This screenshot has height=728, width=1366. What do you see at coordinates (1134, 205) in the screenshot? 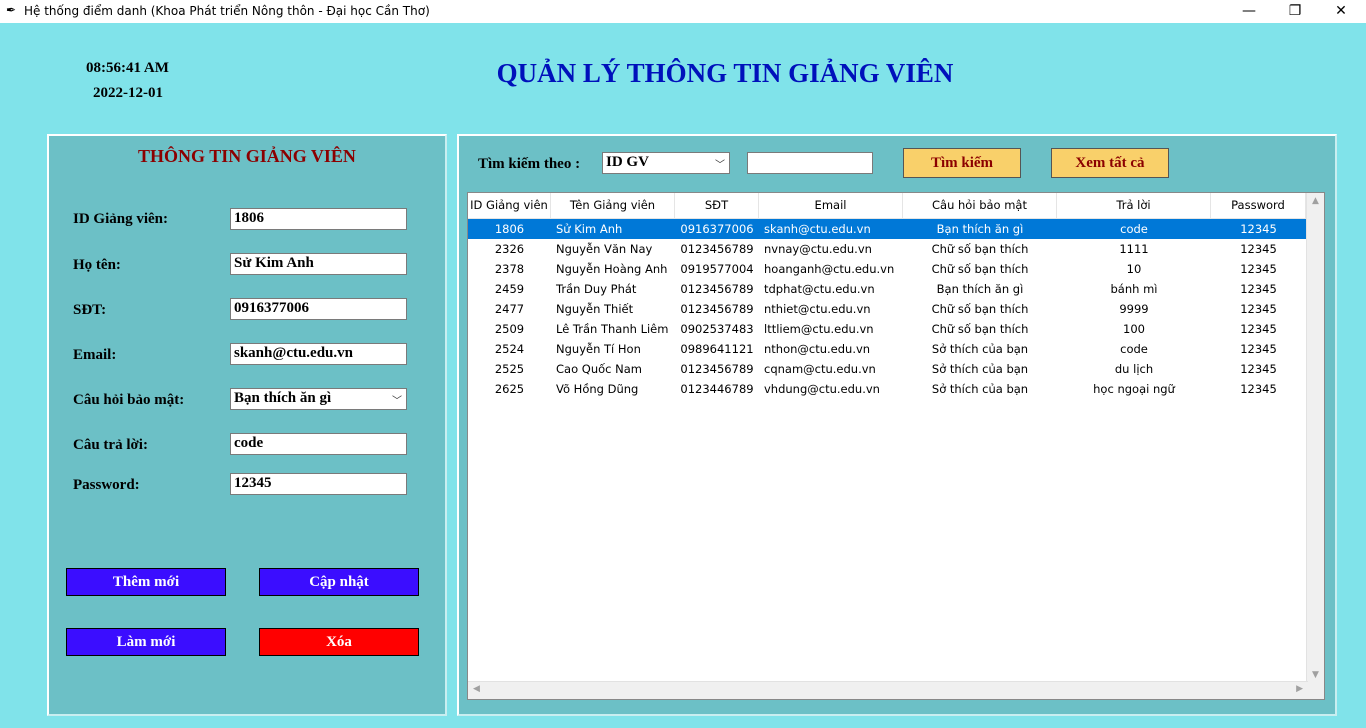
I see `header-col-answer: Trả lời` at bounding box center [1134, 205].